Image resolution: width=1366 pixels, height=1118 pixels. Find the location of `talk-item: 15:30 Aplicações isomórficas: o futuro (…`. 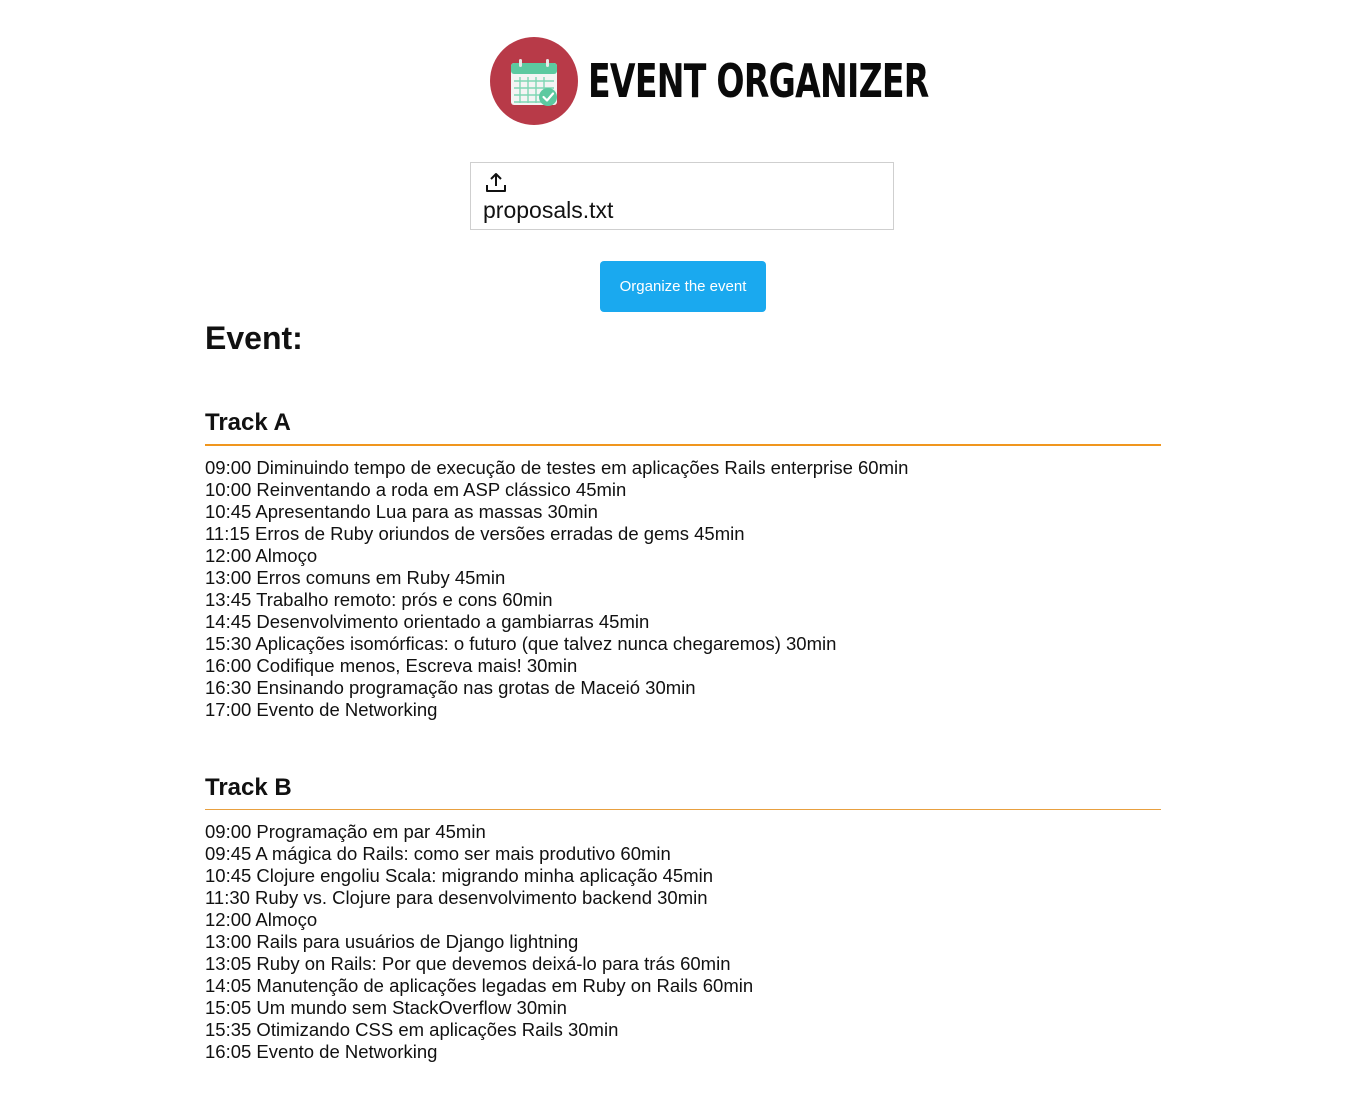

talk-item: 15:30 Aplicações isomórficas: o futuro (… is located at coordinates (521, 643).